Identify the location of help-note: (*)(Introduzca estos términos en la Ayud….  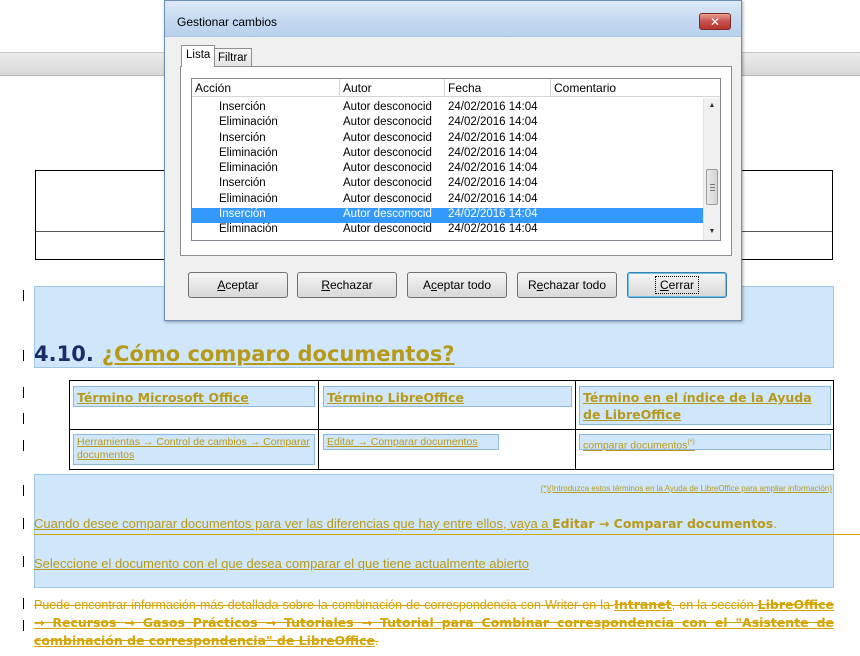
(686, 488).